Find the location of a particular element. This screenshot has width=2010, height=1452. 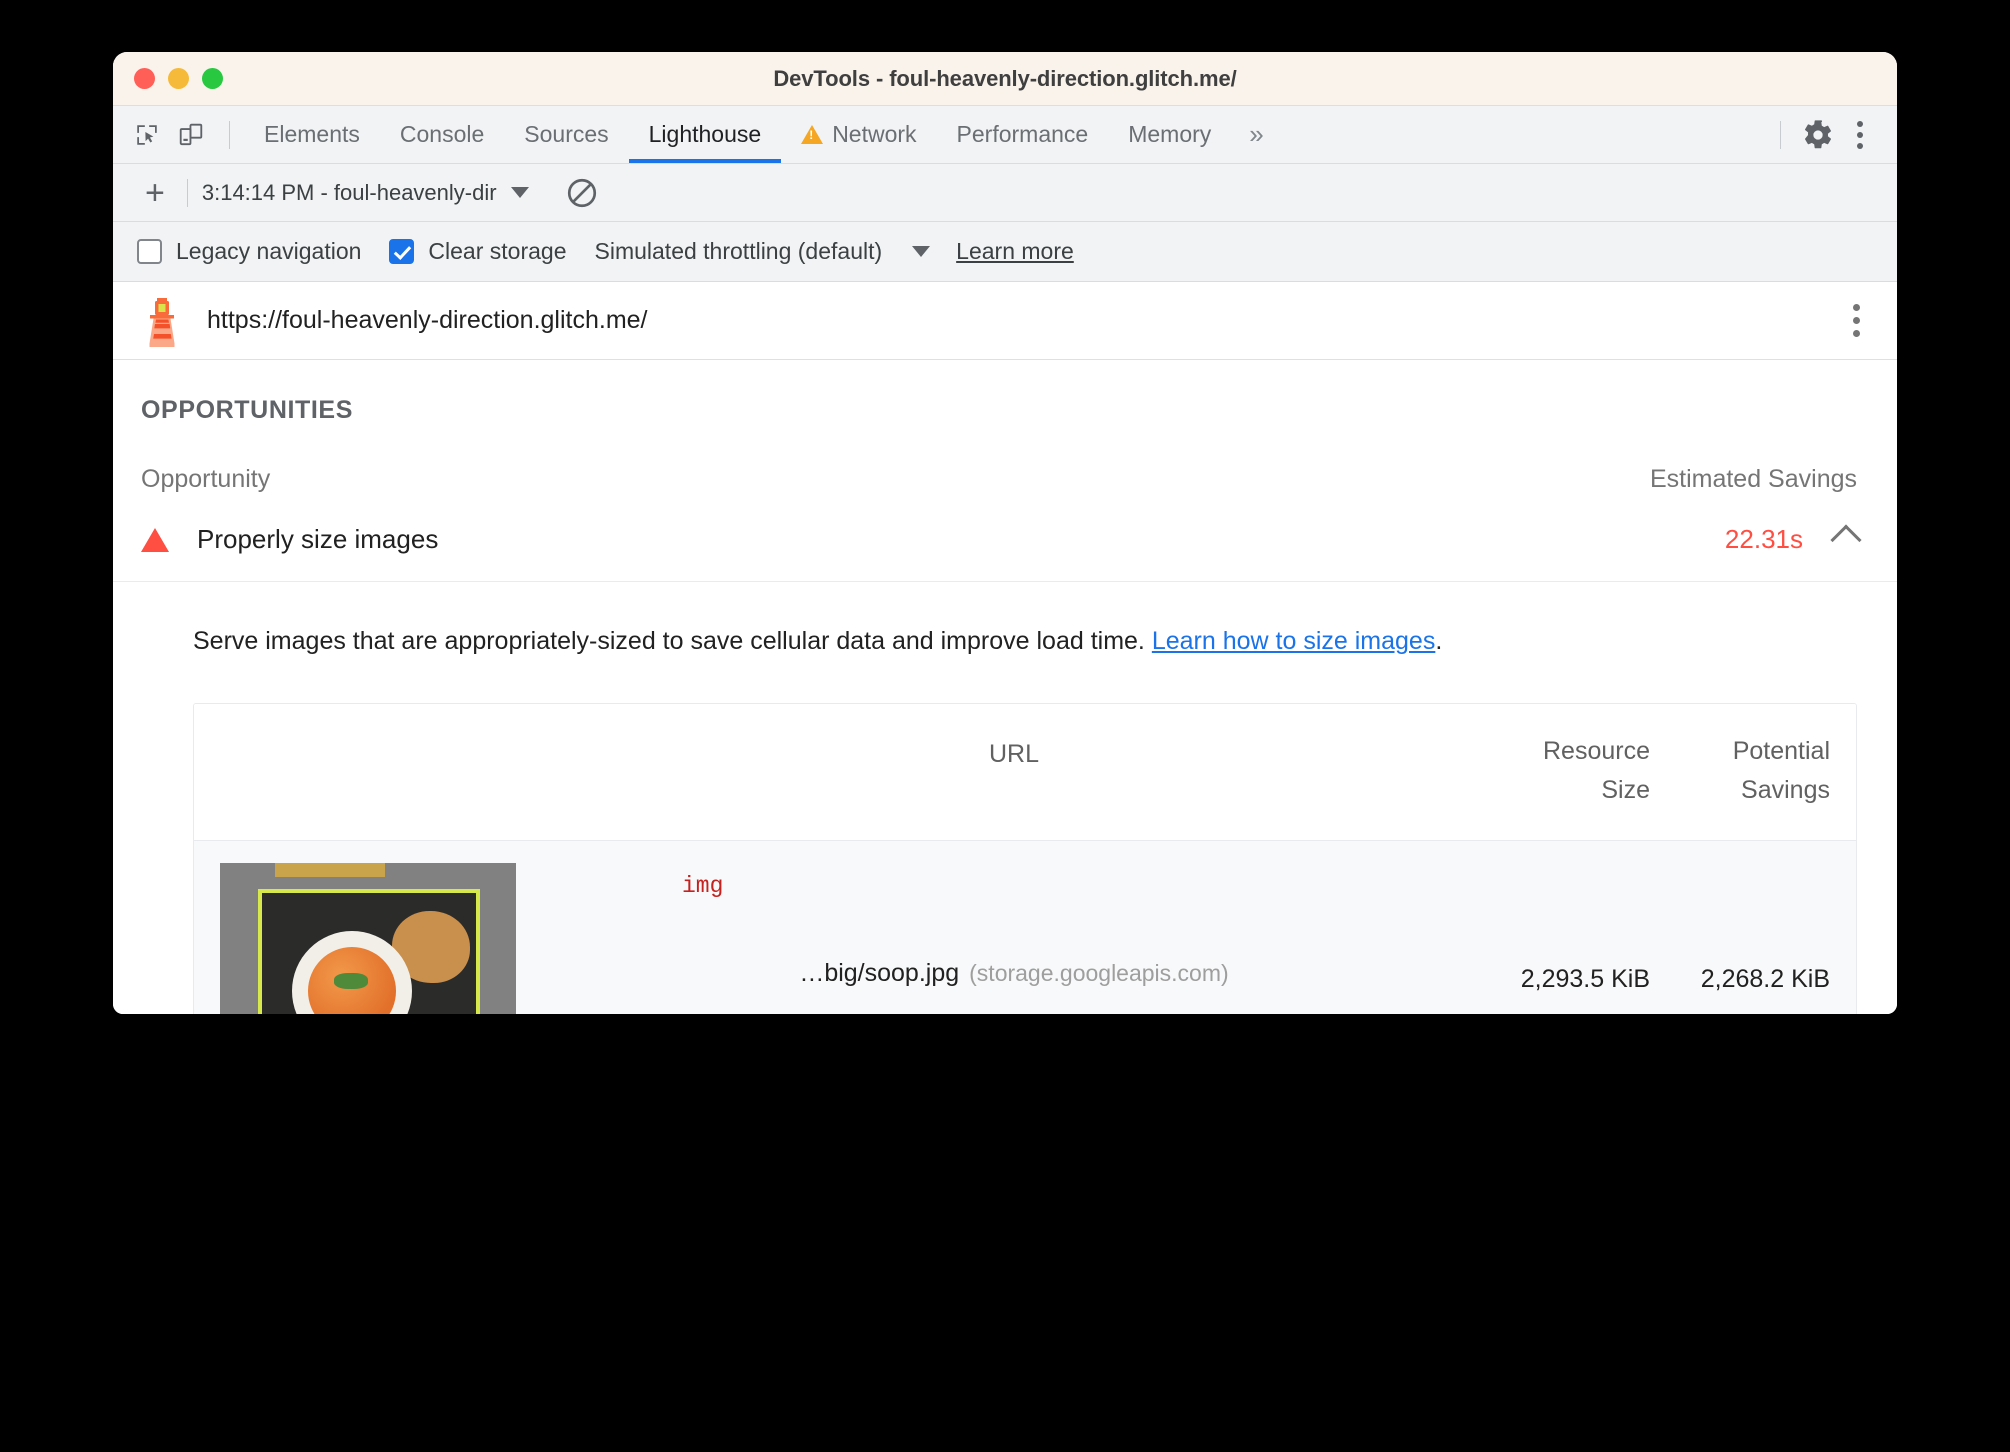

header-potential-savings-line1: Potential is located at coordinates (1781, 751).